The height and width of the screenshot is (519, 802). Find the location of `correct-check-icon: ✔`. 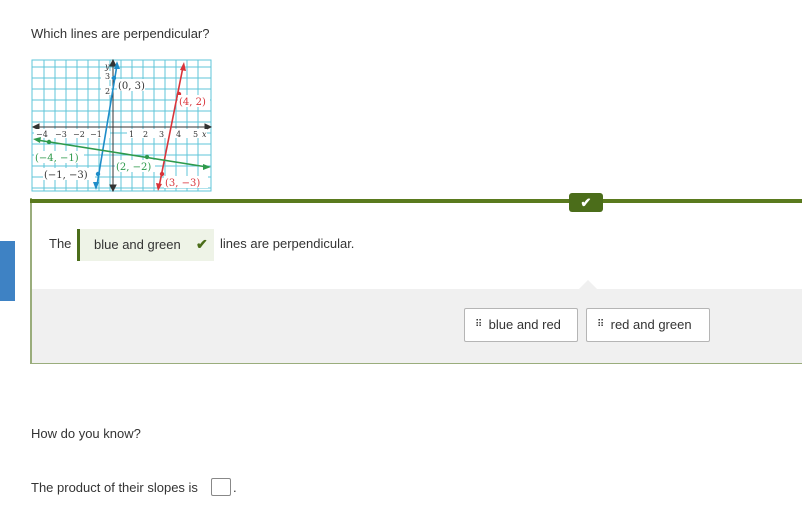

correct-check-icon: ✔ is located at coordinates (202, 244).